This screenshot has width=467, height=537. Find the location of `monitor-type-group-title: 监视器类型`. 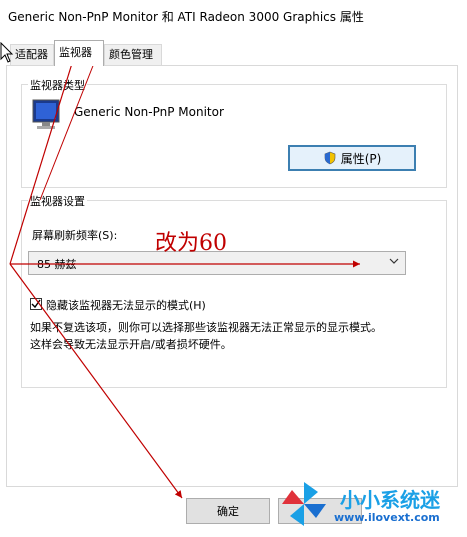

monitor-type-group-title: 监视器类型 is located at coordinates (57, 85).